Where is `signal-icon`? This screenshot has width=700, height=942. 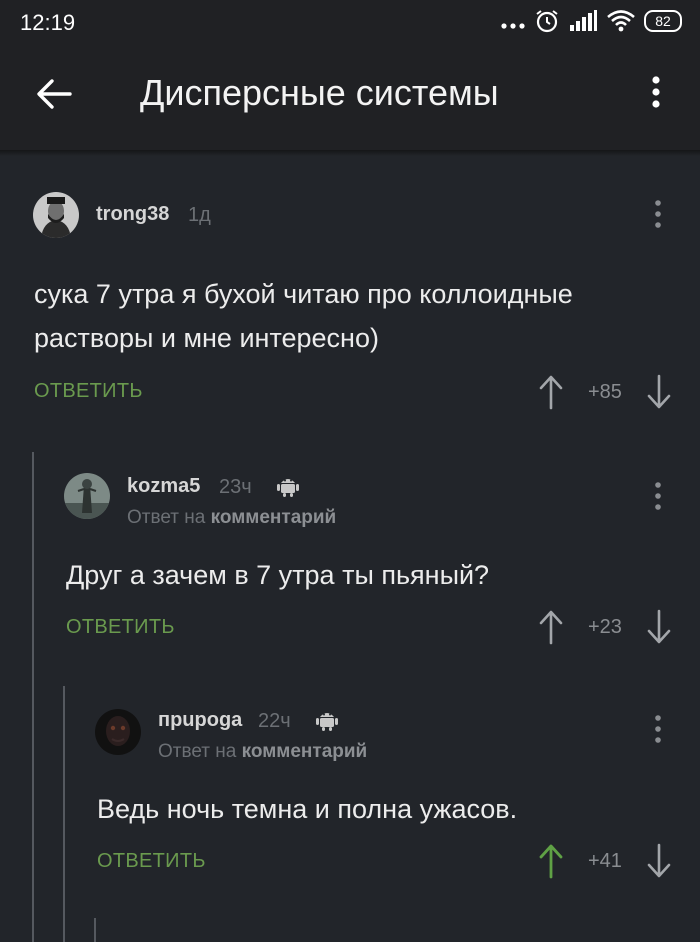 signal-icon is located at coordinates (583, 20).